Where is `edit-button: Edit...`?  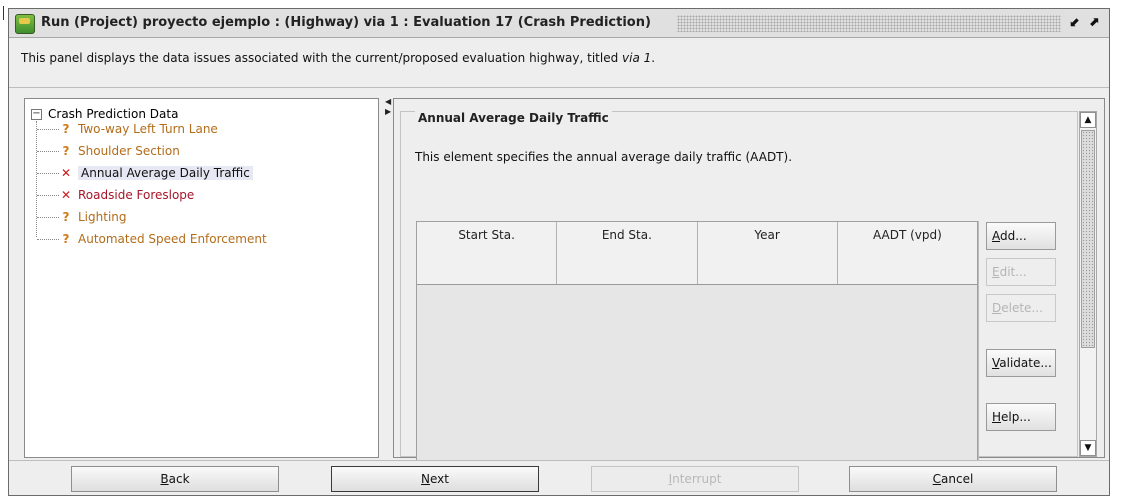 edit-button: Edit... is located at coordinates (1021, 272).